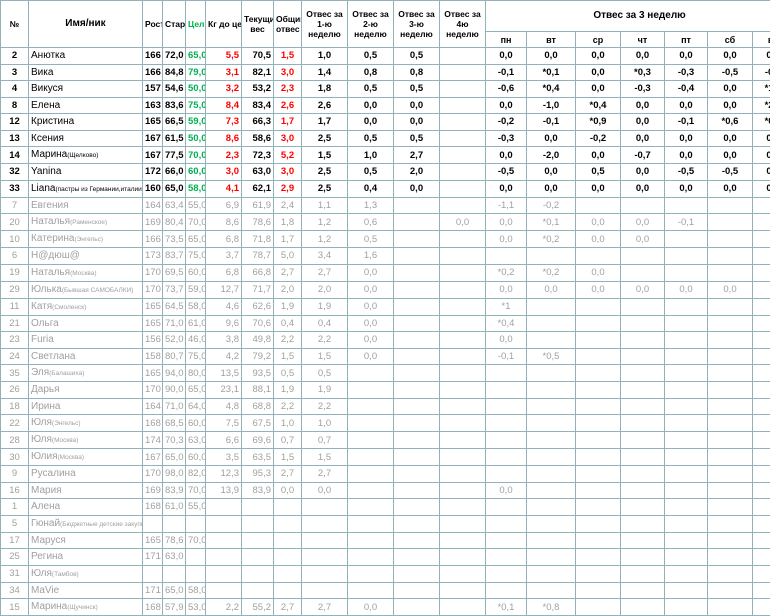  What do you see at coordinates (325, 256) in the screenshot?
I see `week1-cell: 3,4` at bounding box center [325, 256].